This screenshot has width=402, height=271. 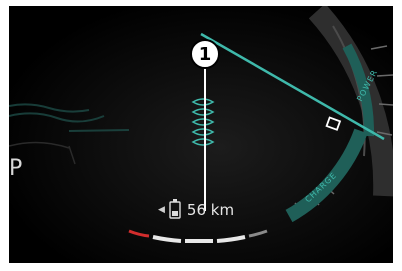 What do you see at coordinates (16, 168) in the screenshot?
I see `gear-indicator: P` at bounding box center [16, 168].